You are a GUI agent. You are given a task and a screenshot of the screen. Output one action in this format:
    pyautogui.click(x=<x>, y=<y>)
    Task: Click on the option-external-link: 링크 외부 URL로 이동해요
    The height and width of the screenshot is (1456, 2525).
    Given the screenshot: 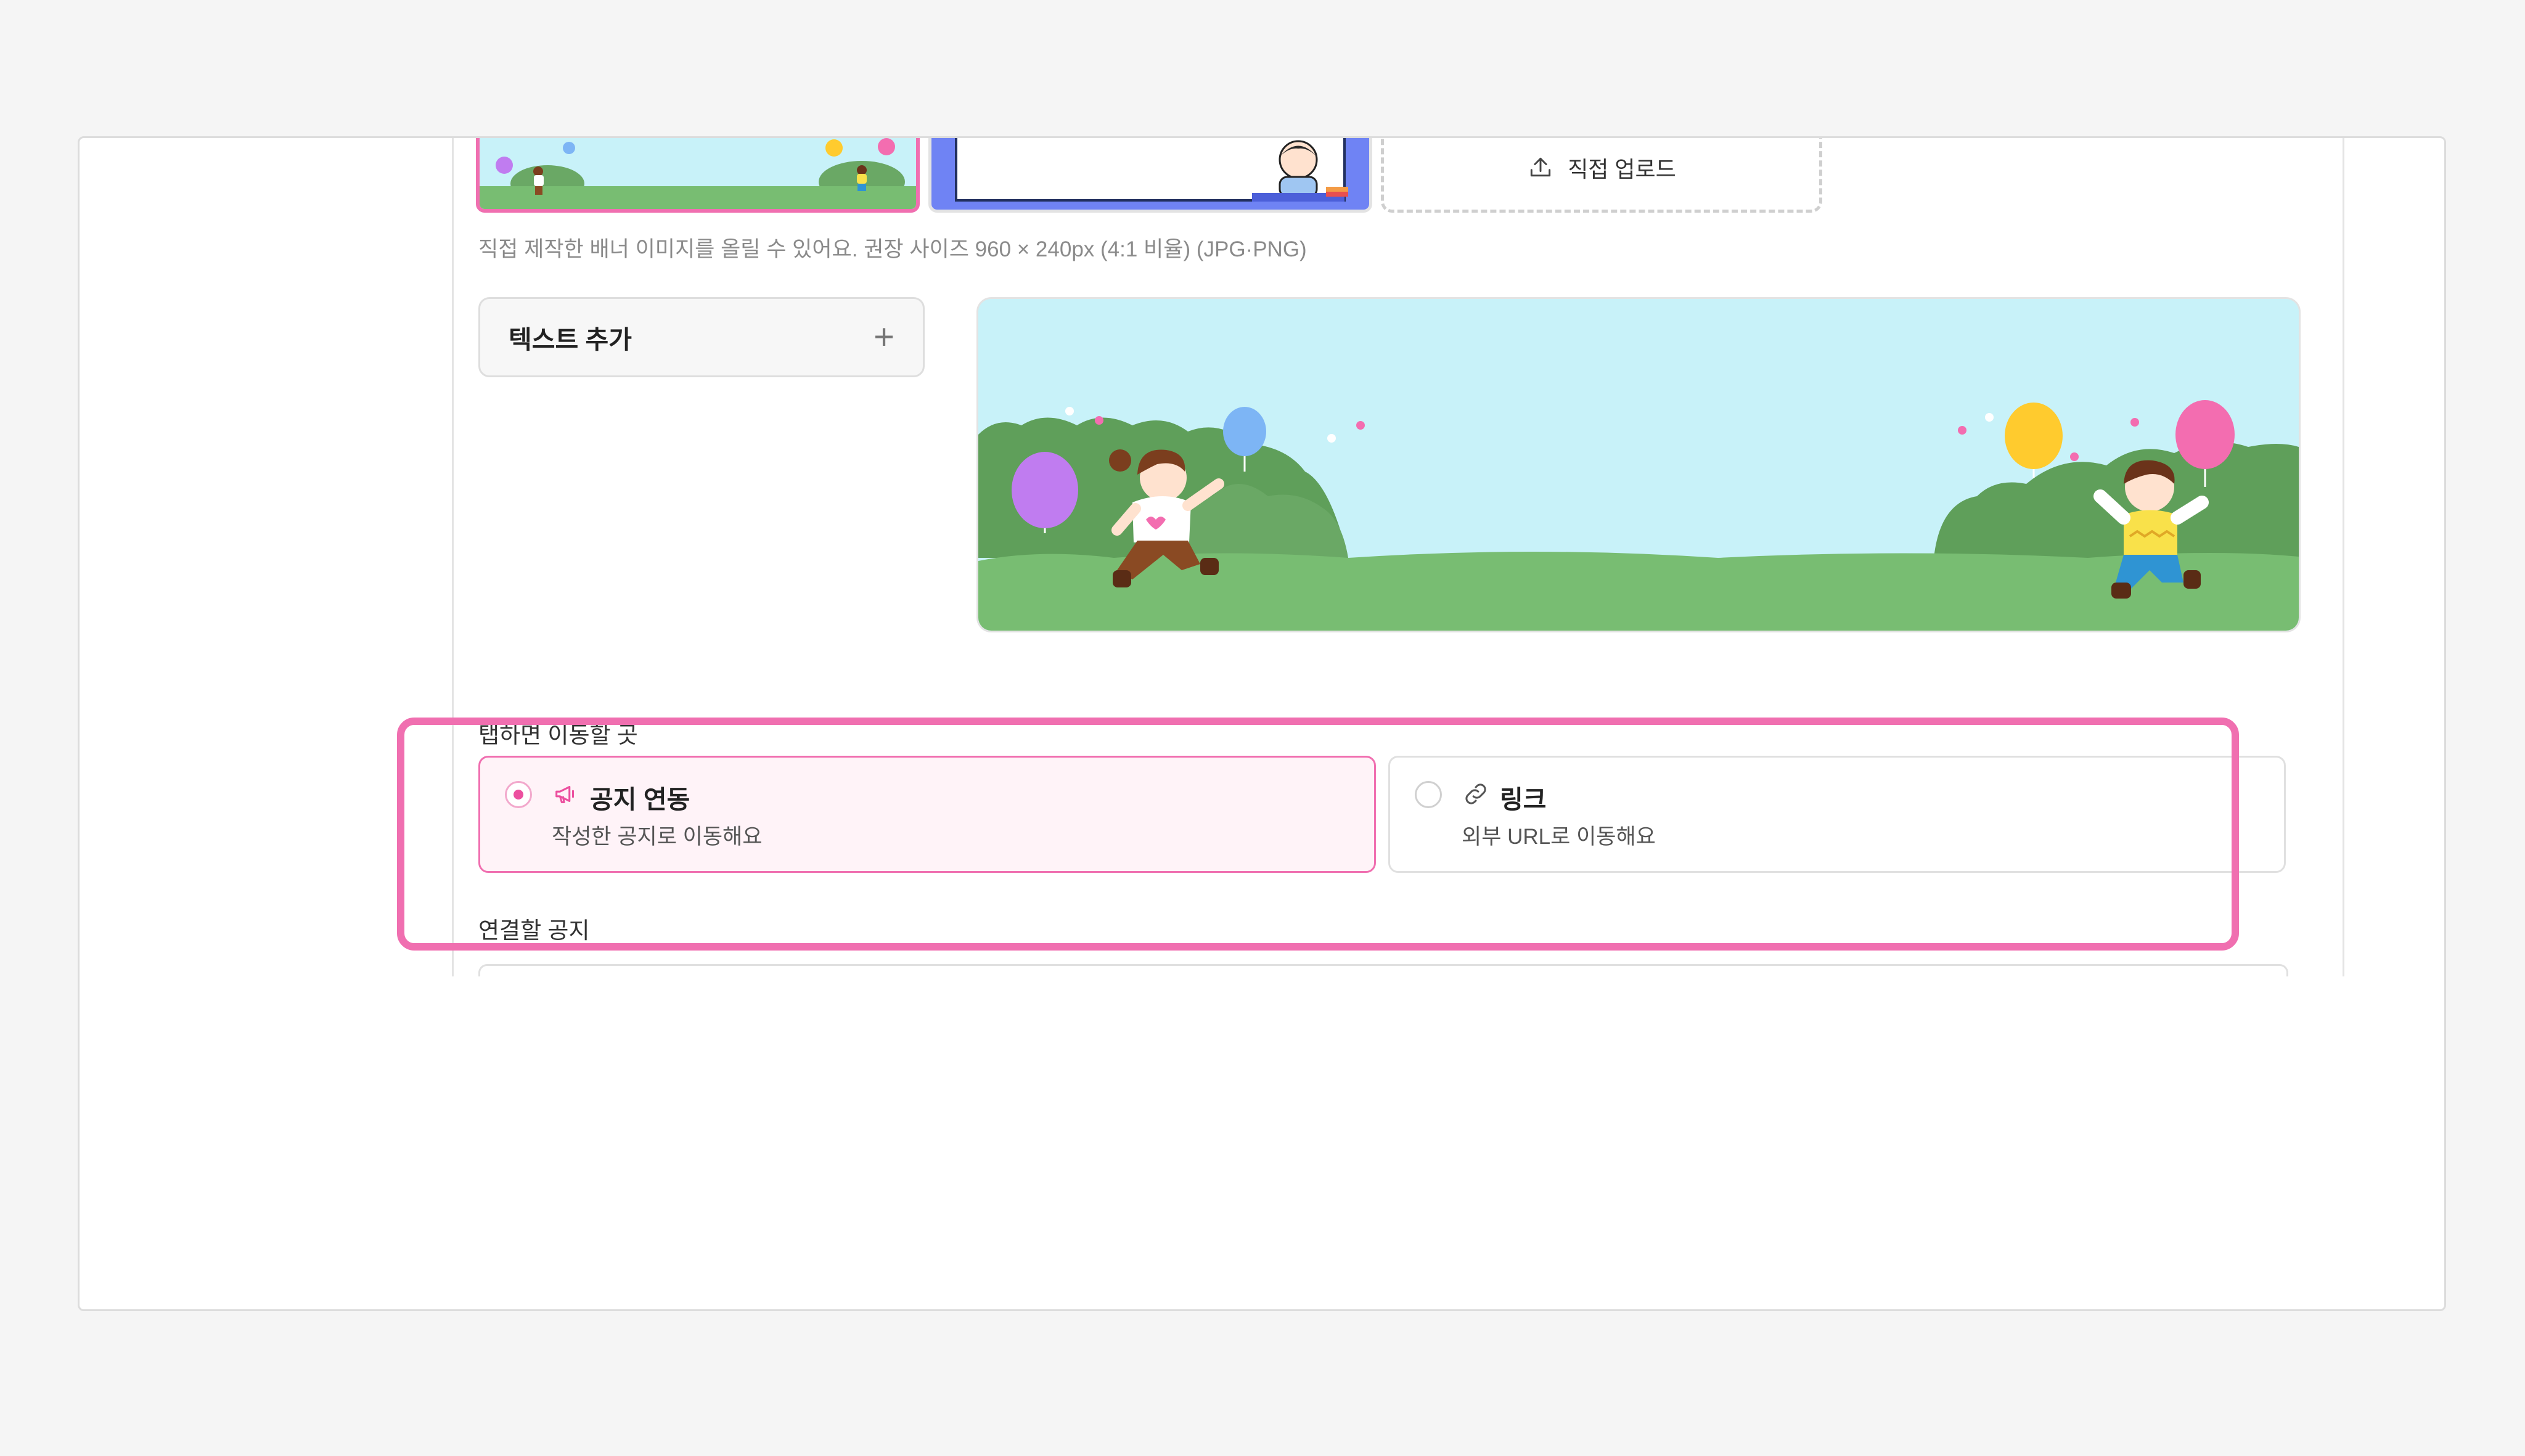 What is the action you would take?
    pyautogui.click(x=1837, y=815)
    